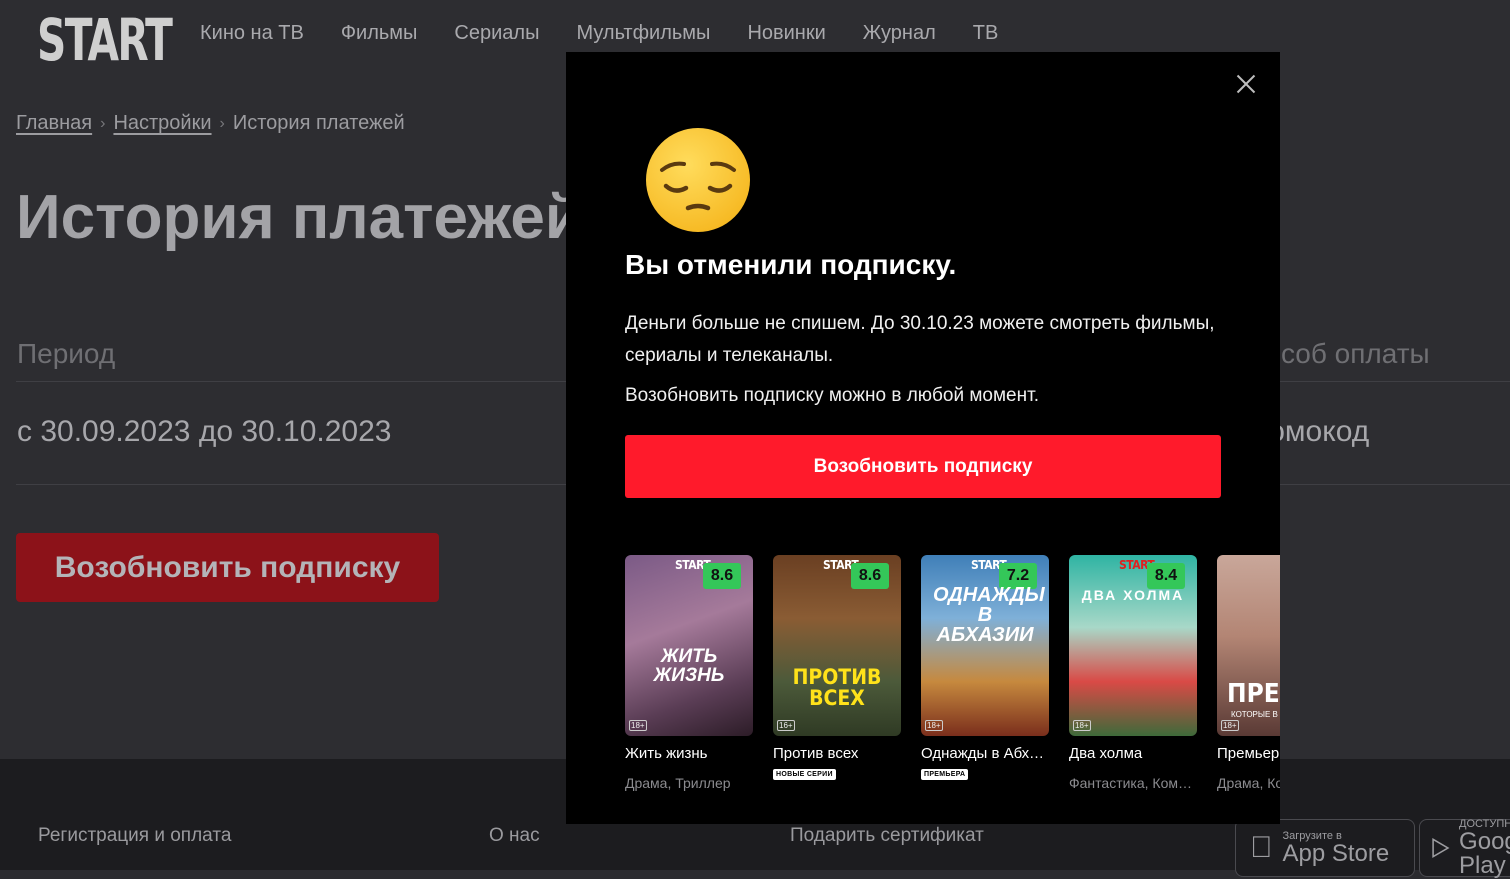 This screenshot has height=879, width=1510. Describe the element at coordinates (887, 836) in the screenshot. I see `footer-link-gift-certificate: Подарить сертификат` at that location.